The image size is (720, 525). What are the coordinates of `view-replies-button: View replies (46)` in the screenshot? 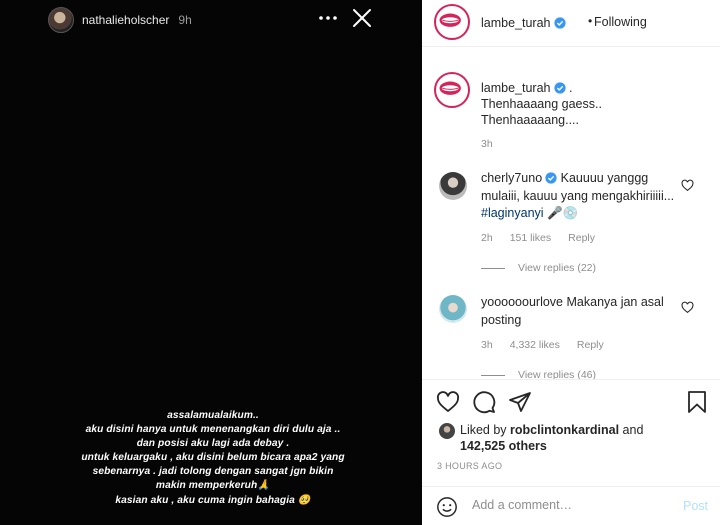 It's located at (538, 374).